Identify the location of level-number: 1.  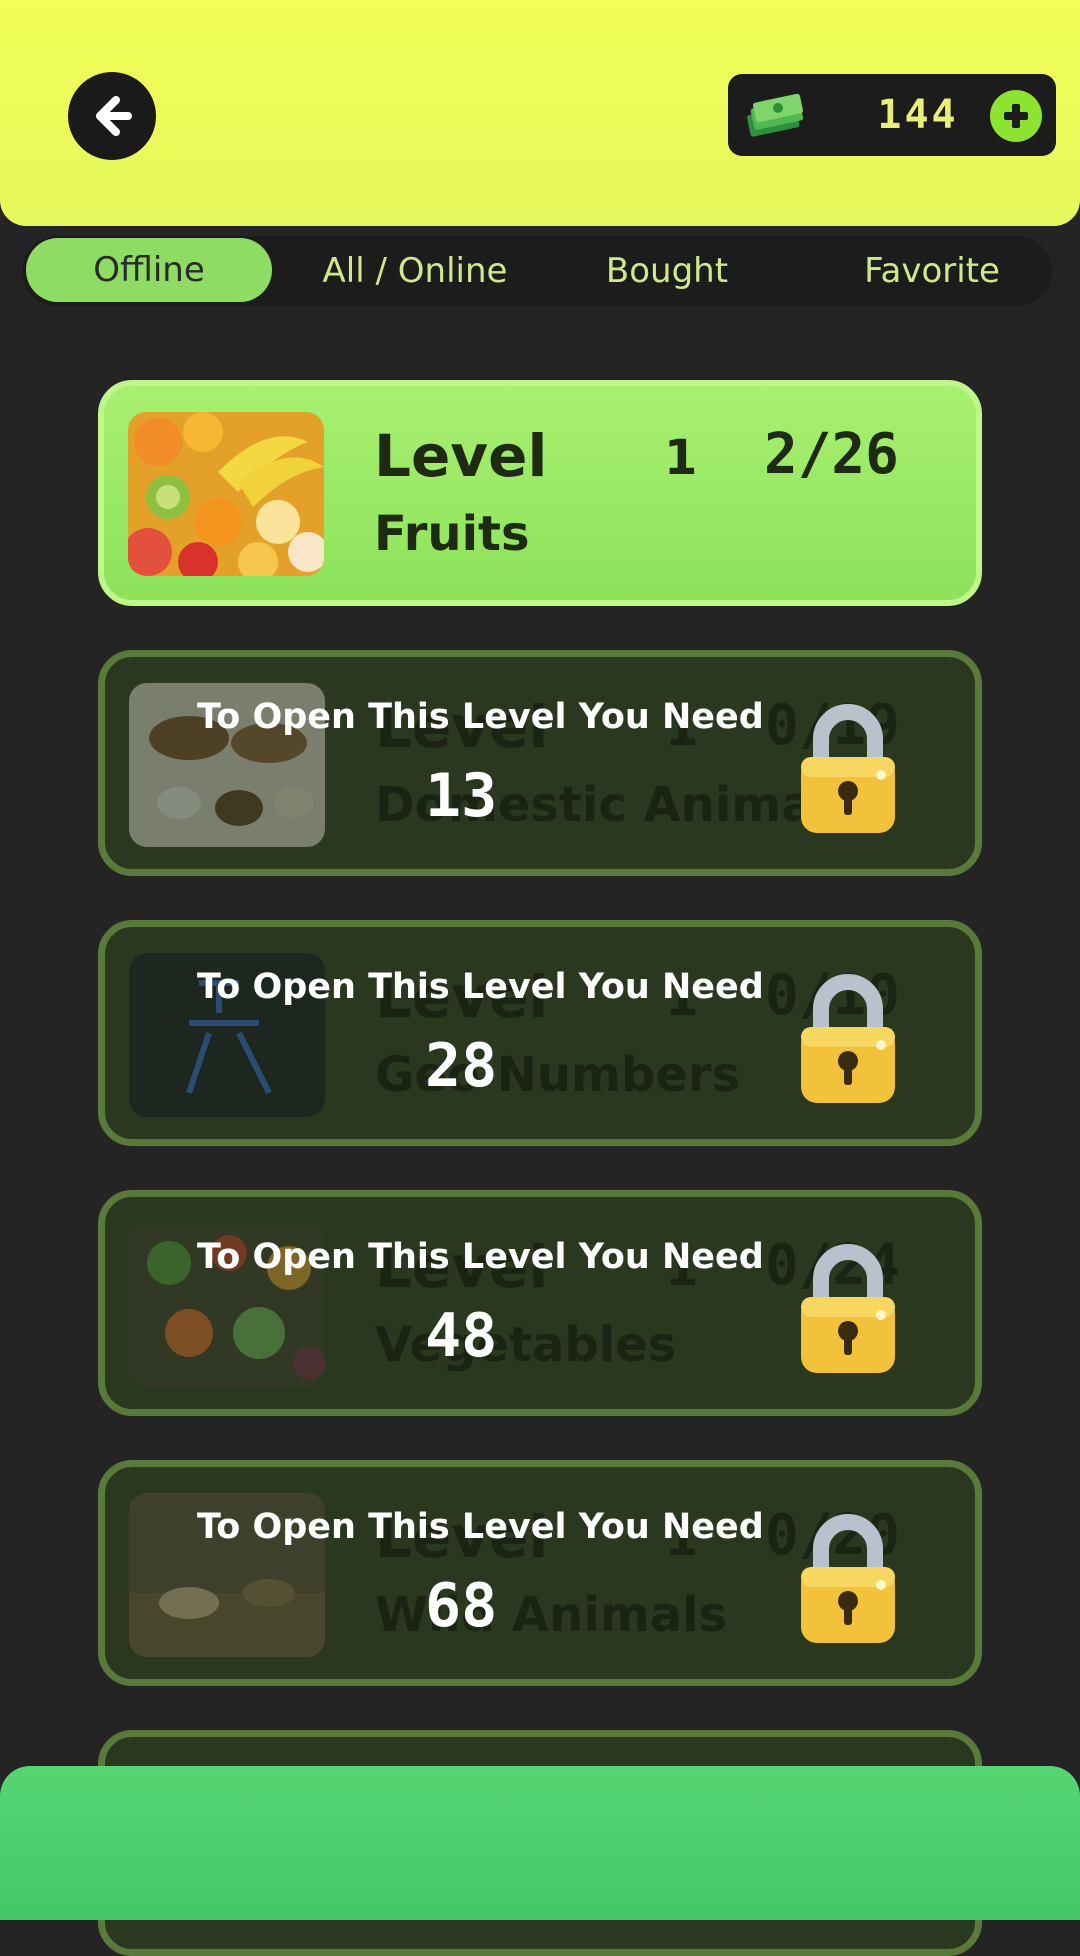
(681, 458).